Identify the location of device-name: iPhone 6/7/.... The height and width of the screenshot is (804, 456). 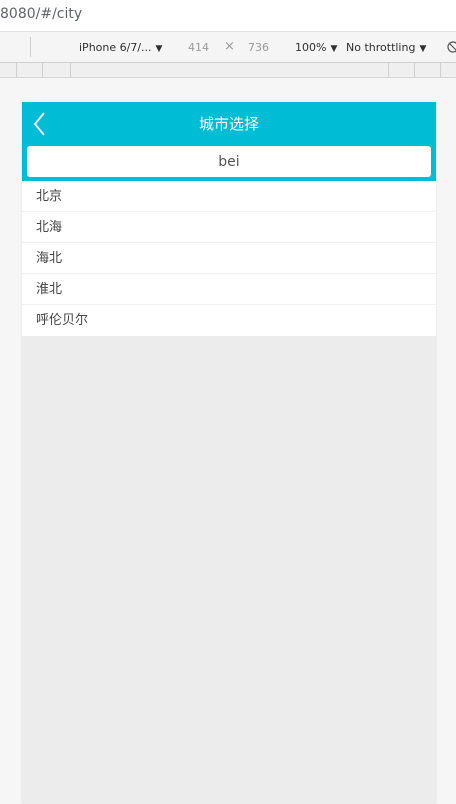
(115, 47).